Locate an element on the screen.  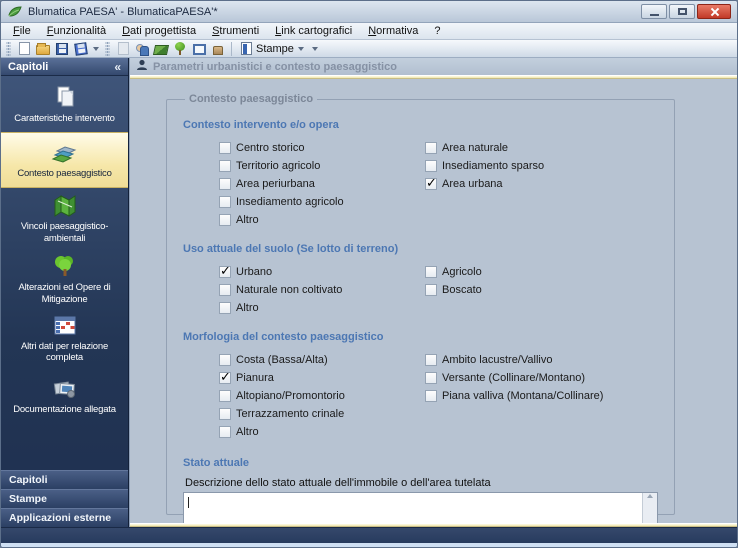
checkbox-label: Costa (Bassa/Alta) is located at coordinates (282, 360).